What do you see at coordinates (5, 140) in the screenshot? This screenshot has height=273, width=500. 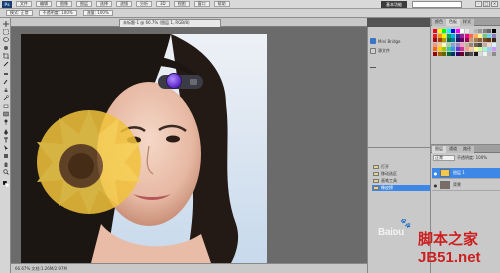 I see `type-tool-icon` at bounding box center [5, 140].